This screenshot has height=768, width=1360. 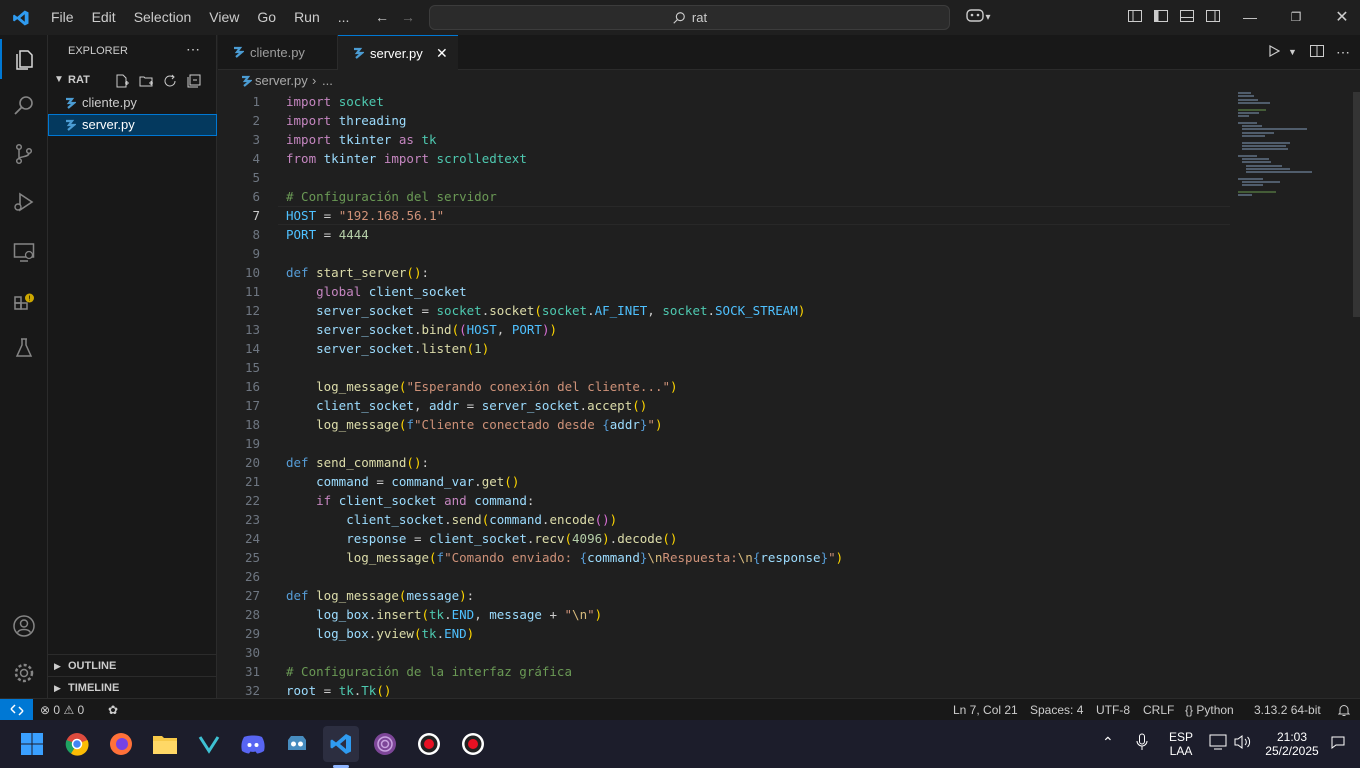 I want to click on scrollbar-thumb, so click(x=1356, y=204).